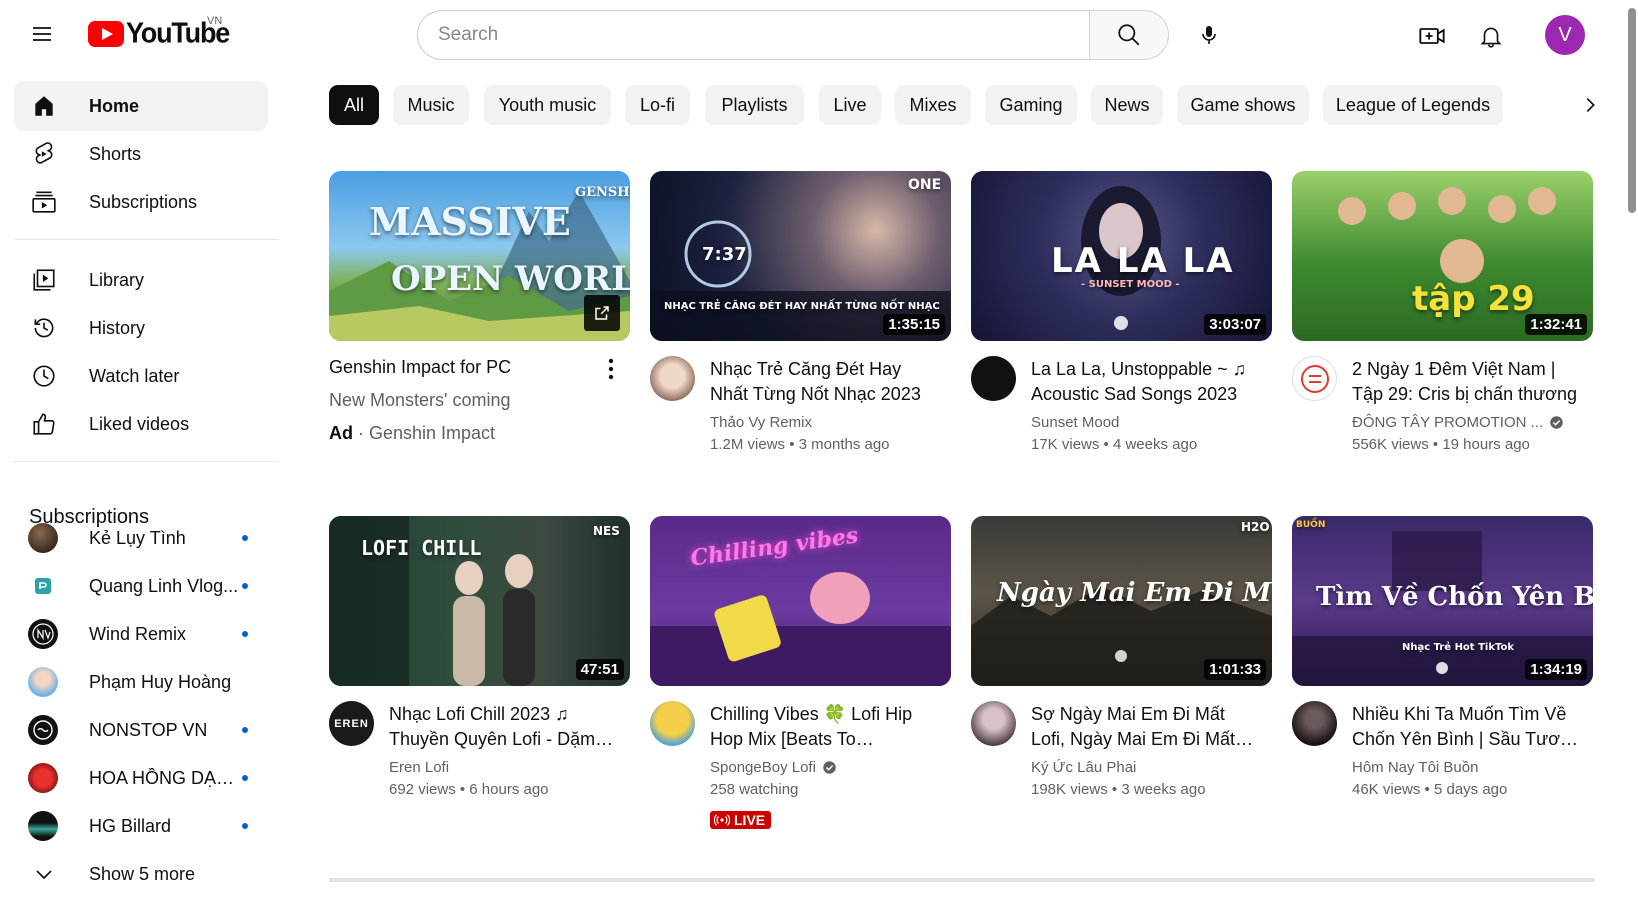  What do you see at coordinates (44, 874) in the screenshot?
I see `chevron-down-icon` at bounding box center [44, 874].